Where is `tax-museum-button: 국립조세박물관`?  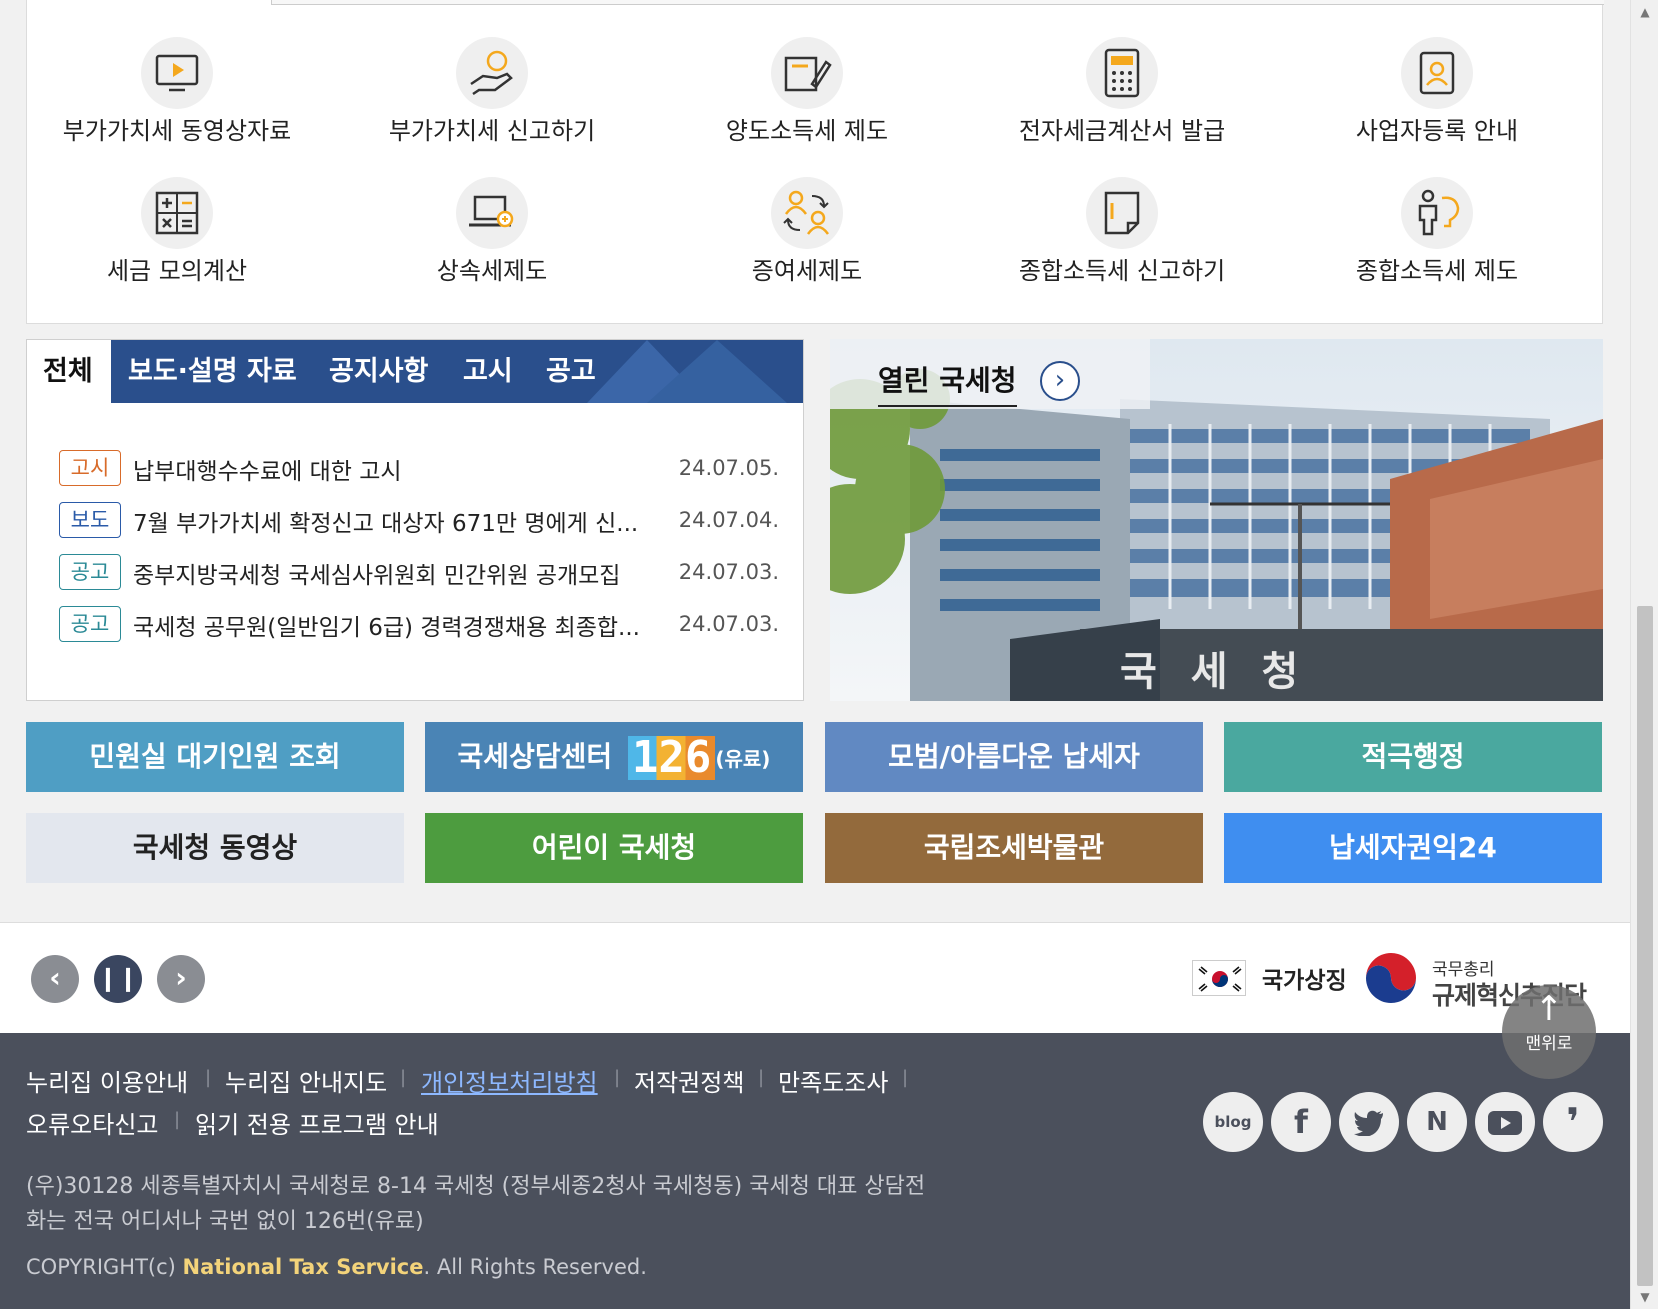
tax-museum-button: 국립조세박물관 is located at coordinates (1014, 848).